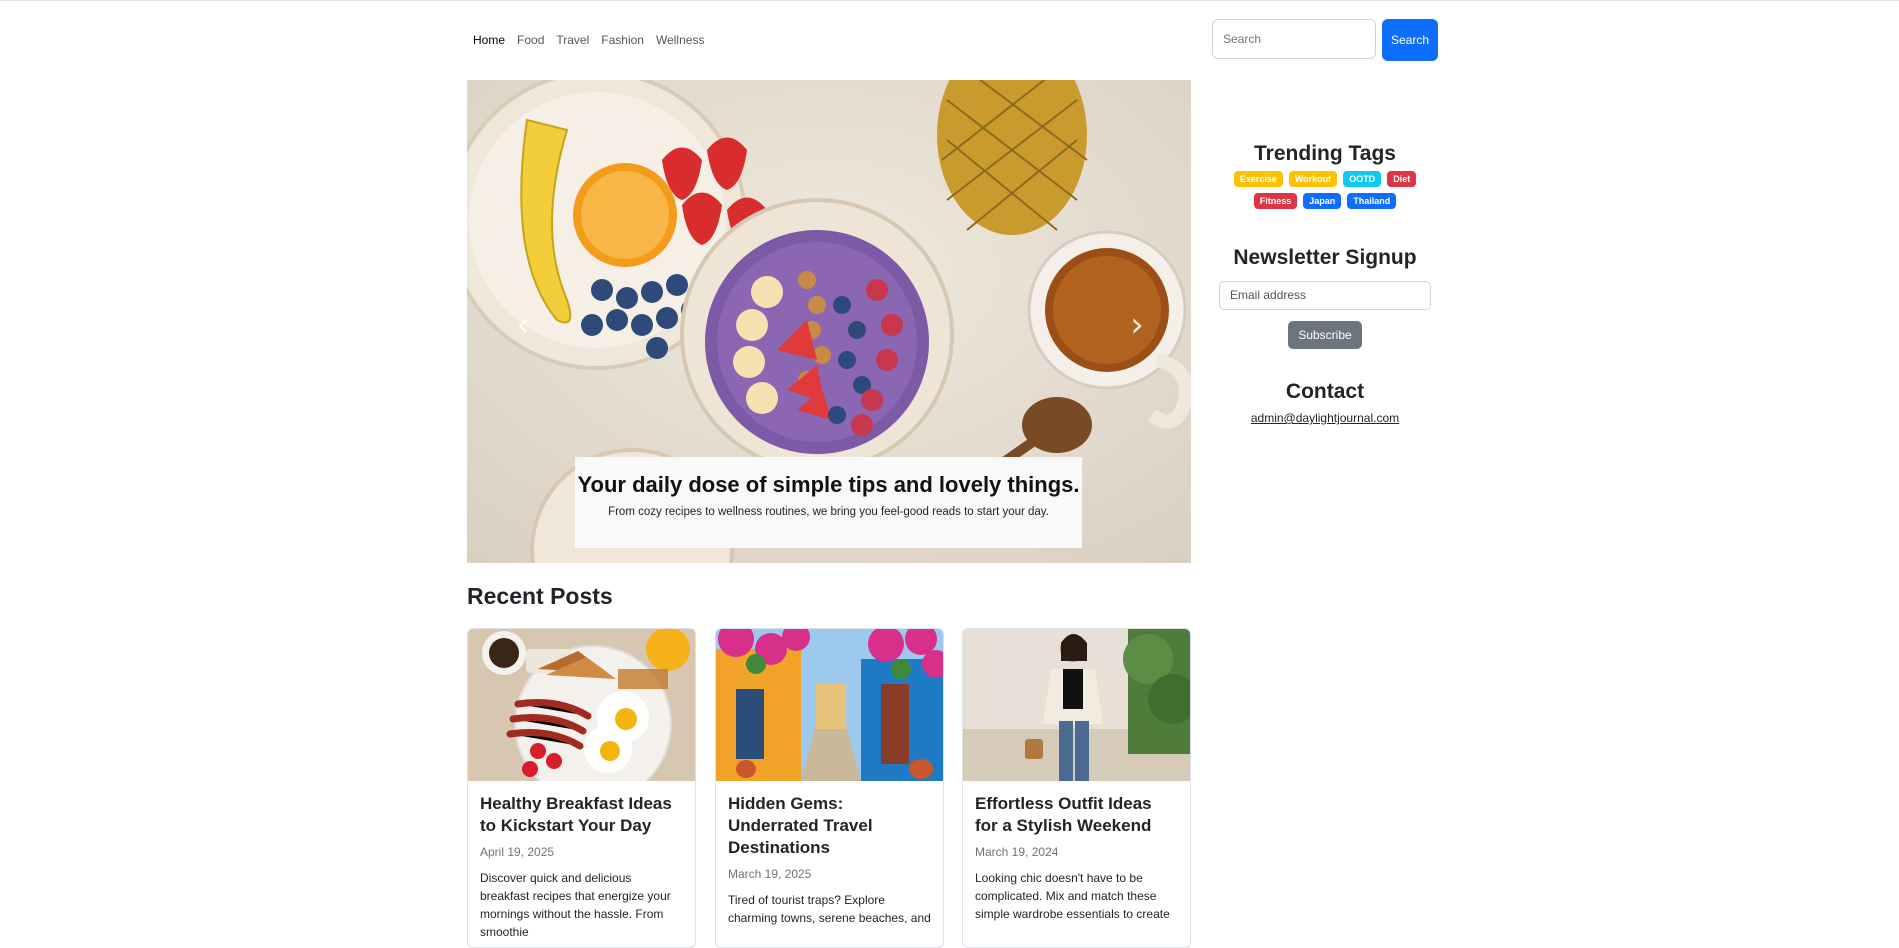 The width and height of the screenshot is (1899, 948). Describe the element at coordinates (594, 40) in the screenshot. I see `nav-links: Home Food Travel Fashion Wellness` at that location.